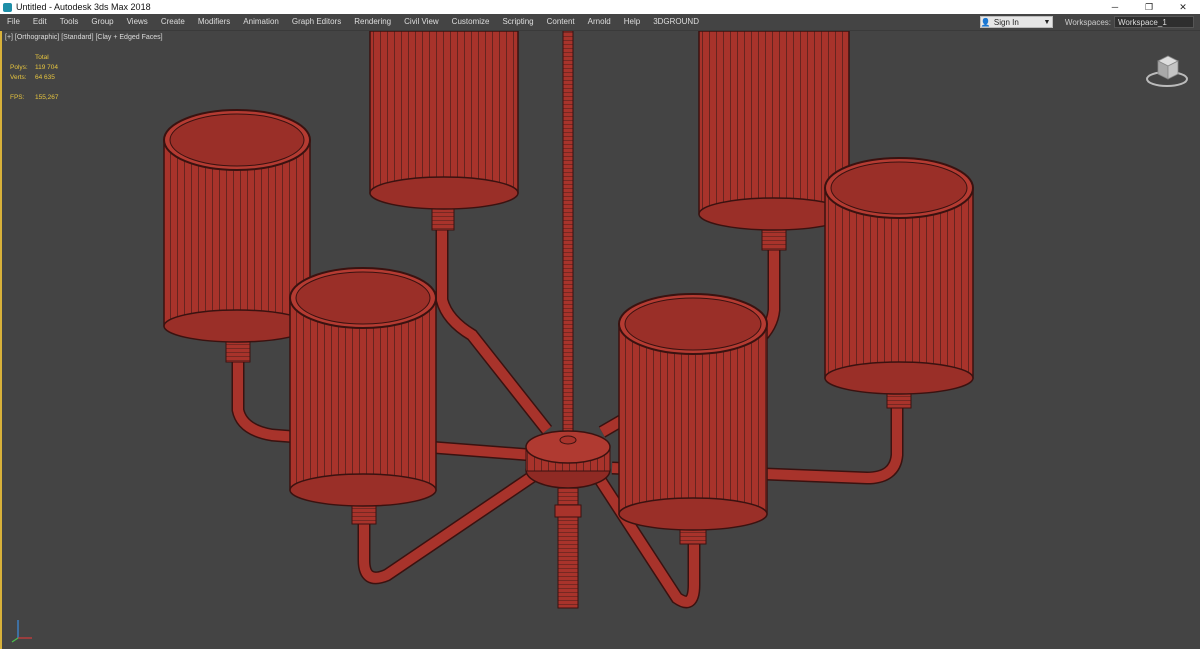 This screenshot has width=1200, height=649. Describe the element at coordinates (631, 22) in the screenshot. I see `menu-help: Help` at that location.